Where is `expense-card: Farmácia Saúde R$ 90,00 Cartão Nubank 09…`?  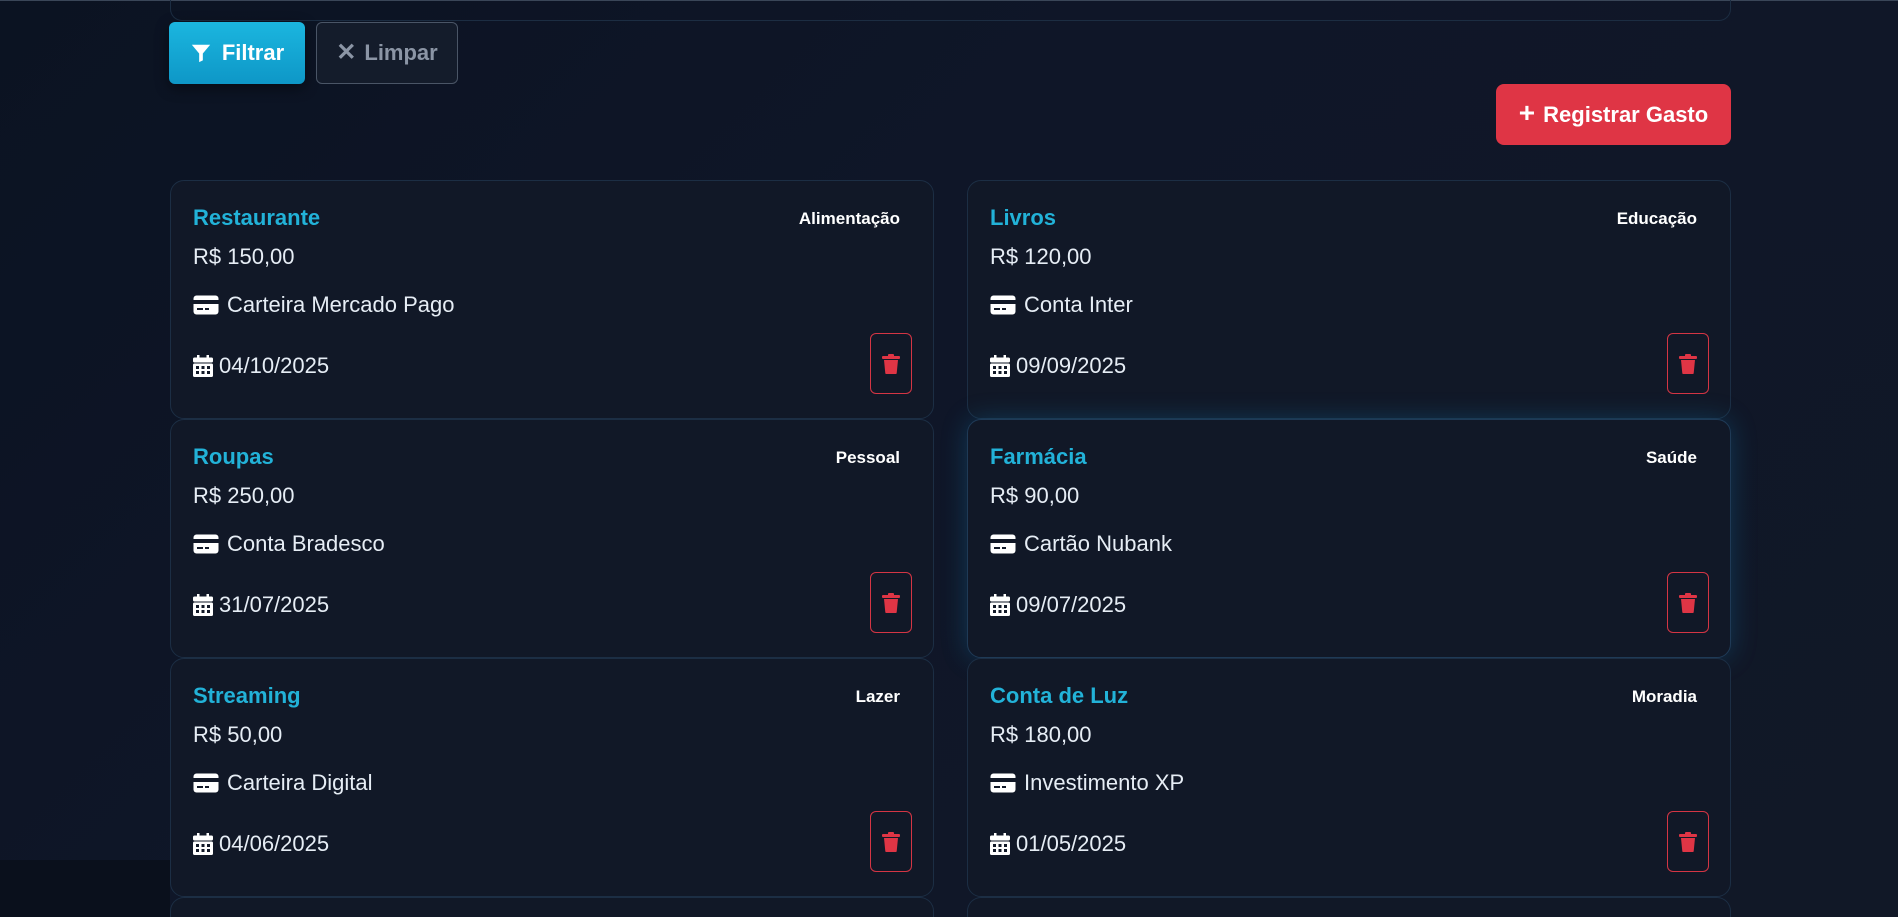 expense-card: Farmácia Saúde R$ 90,00 Cartão Nubank 09… is located at coordinates (1349, 538).